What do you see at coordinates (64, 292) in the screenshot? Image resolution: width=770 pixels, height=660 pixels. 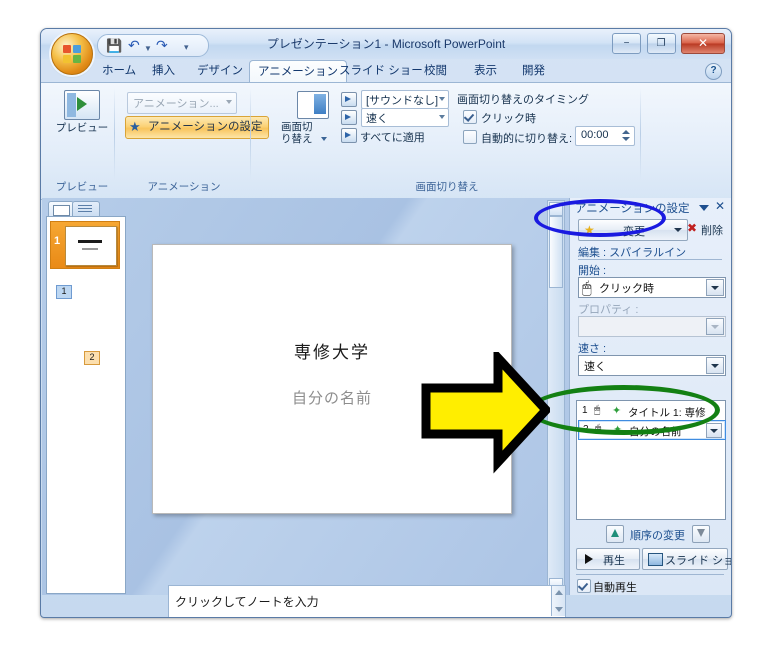 I see `animation-tag-1: 1` at bounding box center [64, 292].